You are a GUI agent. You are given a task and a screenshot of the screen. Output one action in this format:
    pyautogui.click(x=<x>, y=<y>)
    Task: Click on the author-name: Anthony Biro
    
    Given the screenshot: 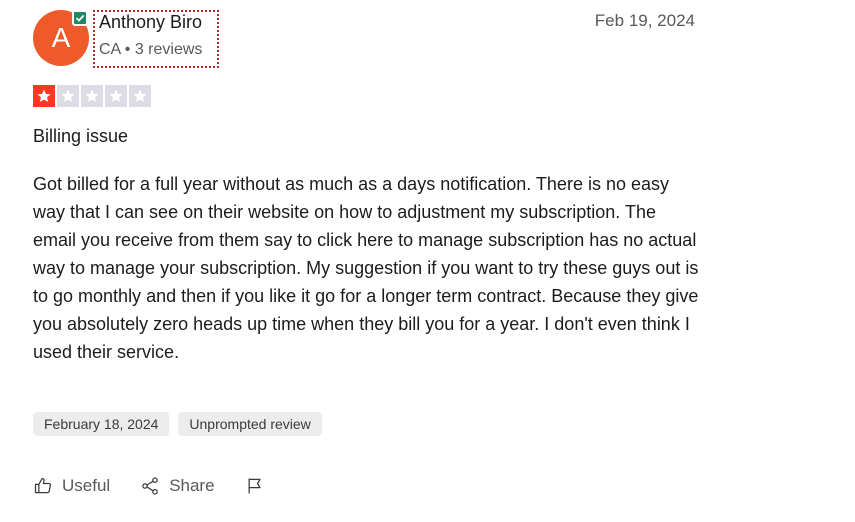 What is the action you would take?
    pyautogui.click(x=150, y=22)
    